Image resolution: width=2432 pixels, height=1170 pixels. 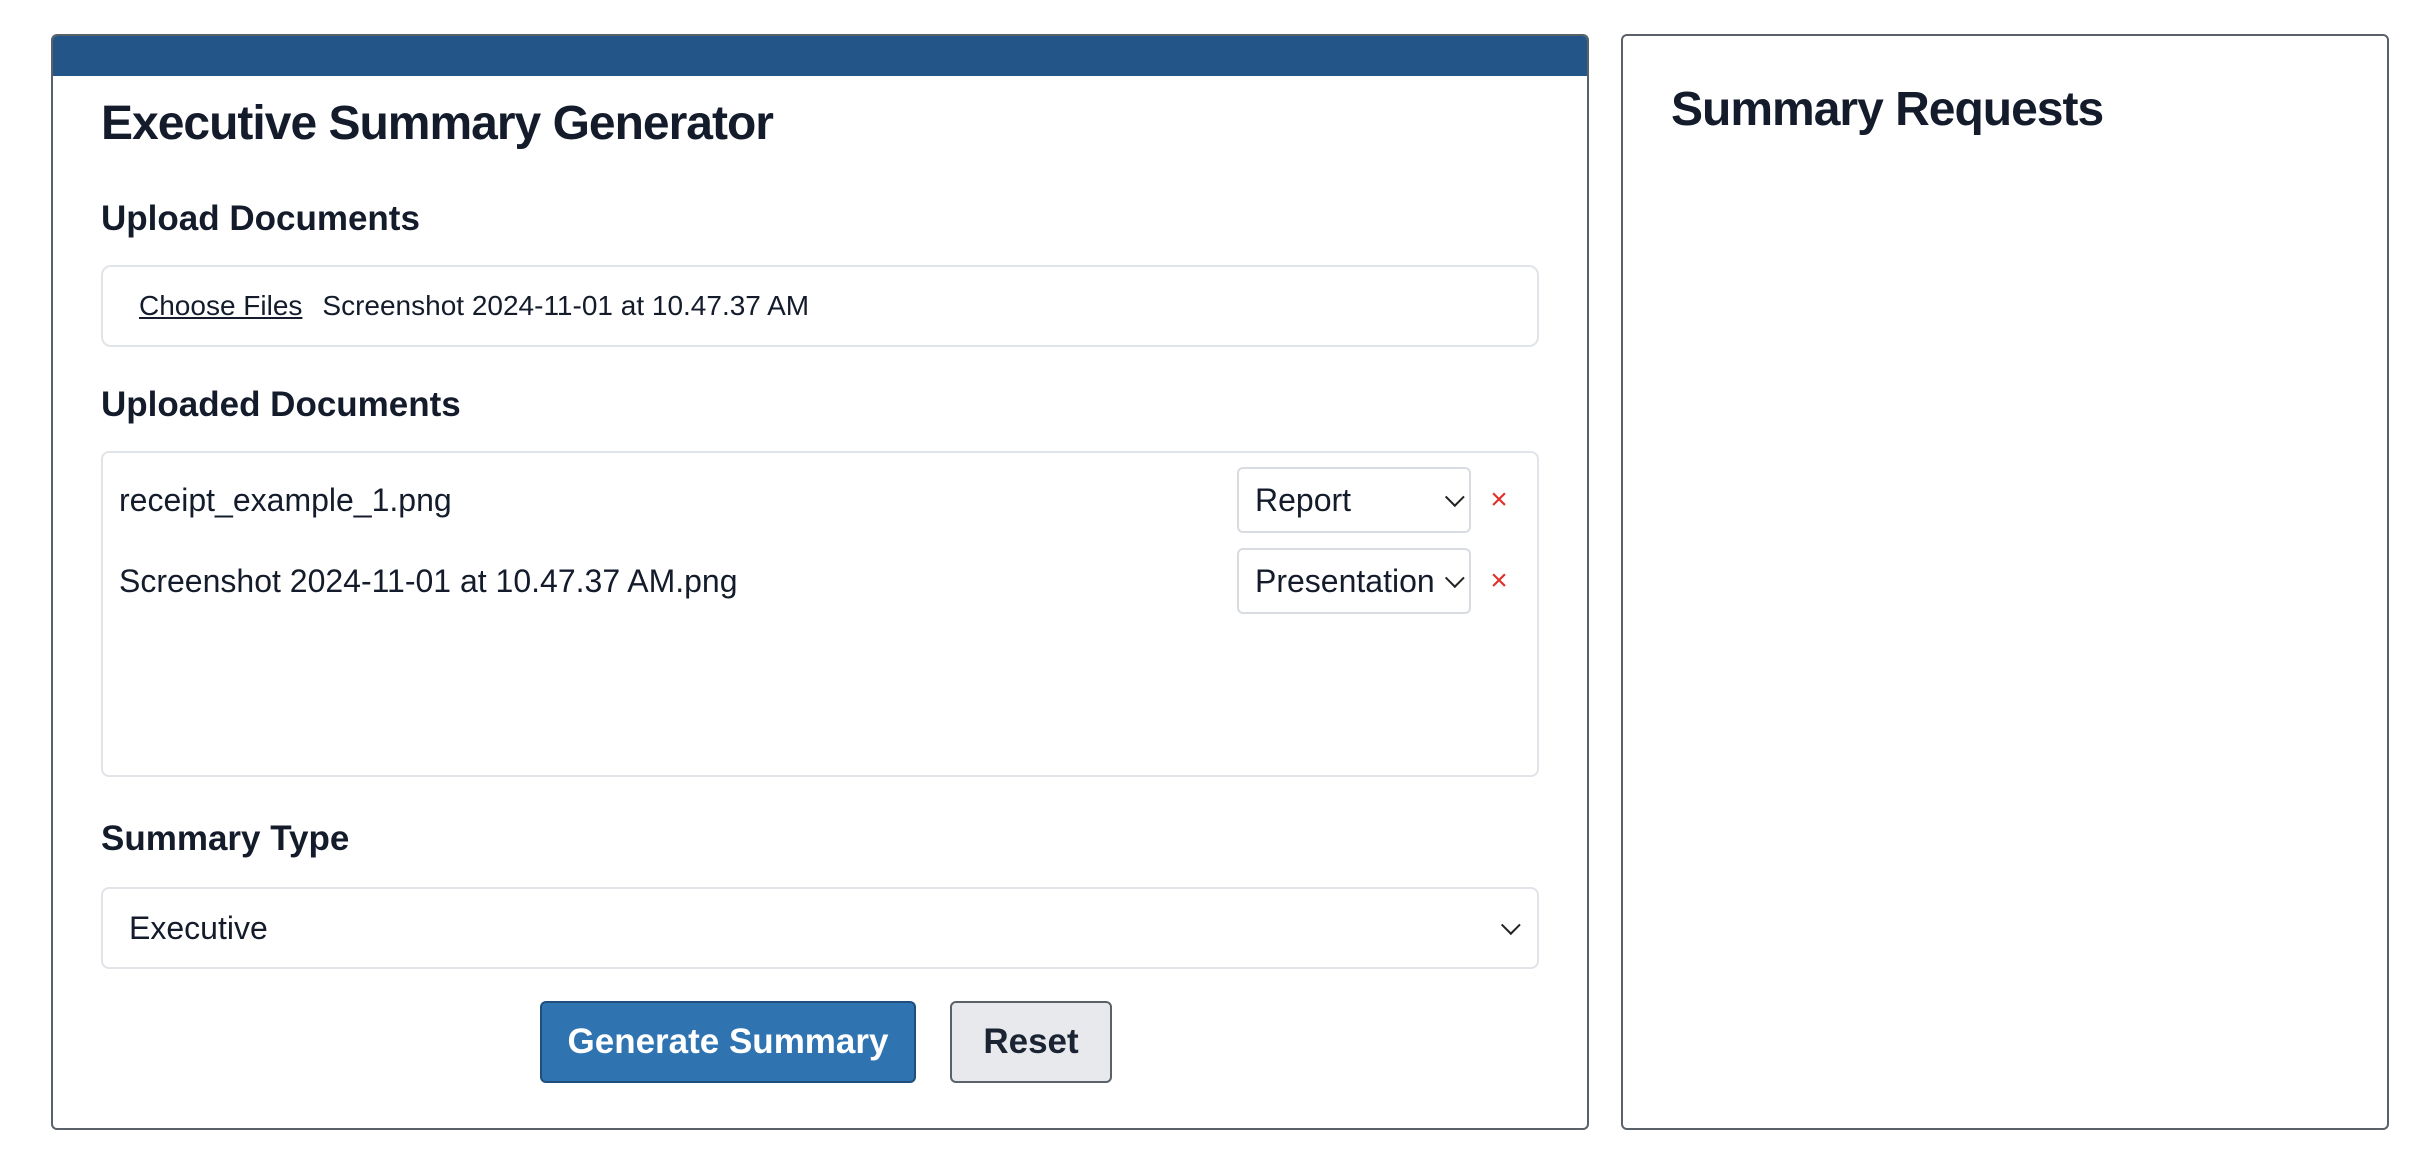 What do you see at coordinates (1354, 500) in the screenshot?
I see `document-type-select: Report` at bounding box center [1354, 500].